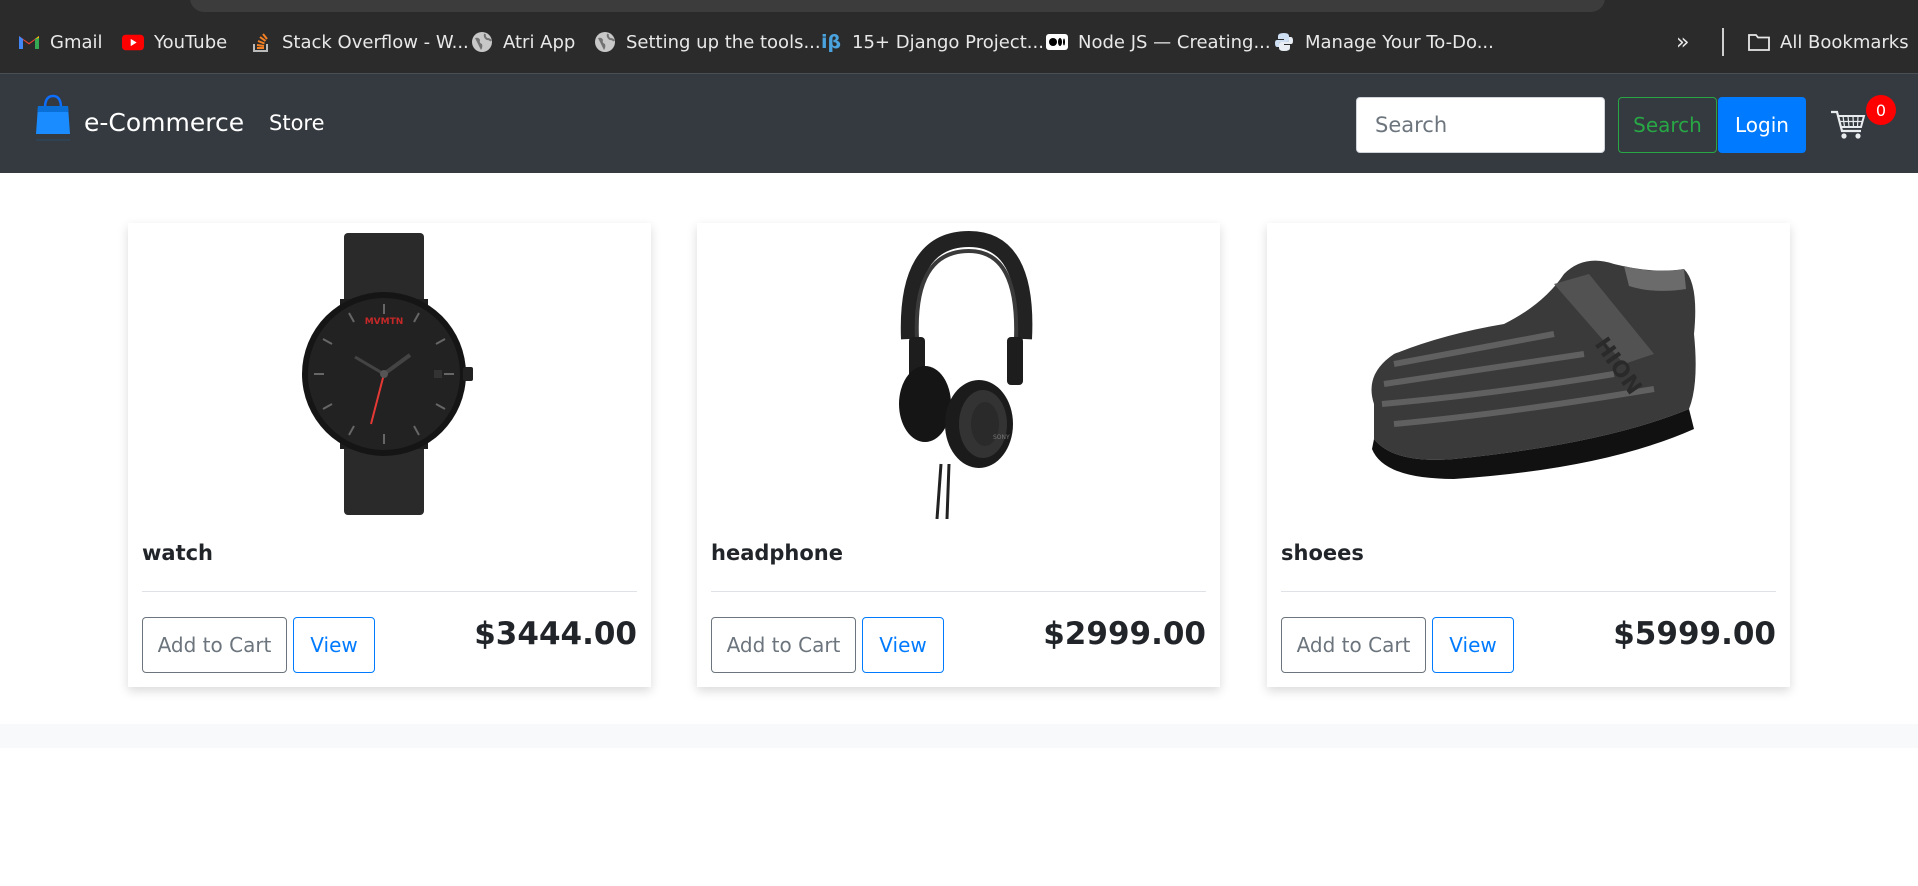 The width and height of the screenshot is (1918, 886). What do you see at coordinates (1844, 42) in the screenshot?
I see `all-bookmarks-label: All Bookmarks` at bounding box center [1844, 42].